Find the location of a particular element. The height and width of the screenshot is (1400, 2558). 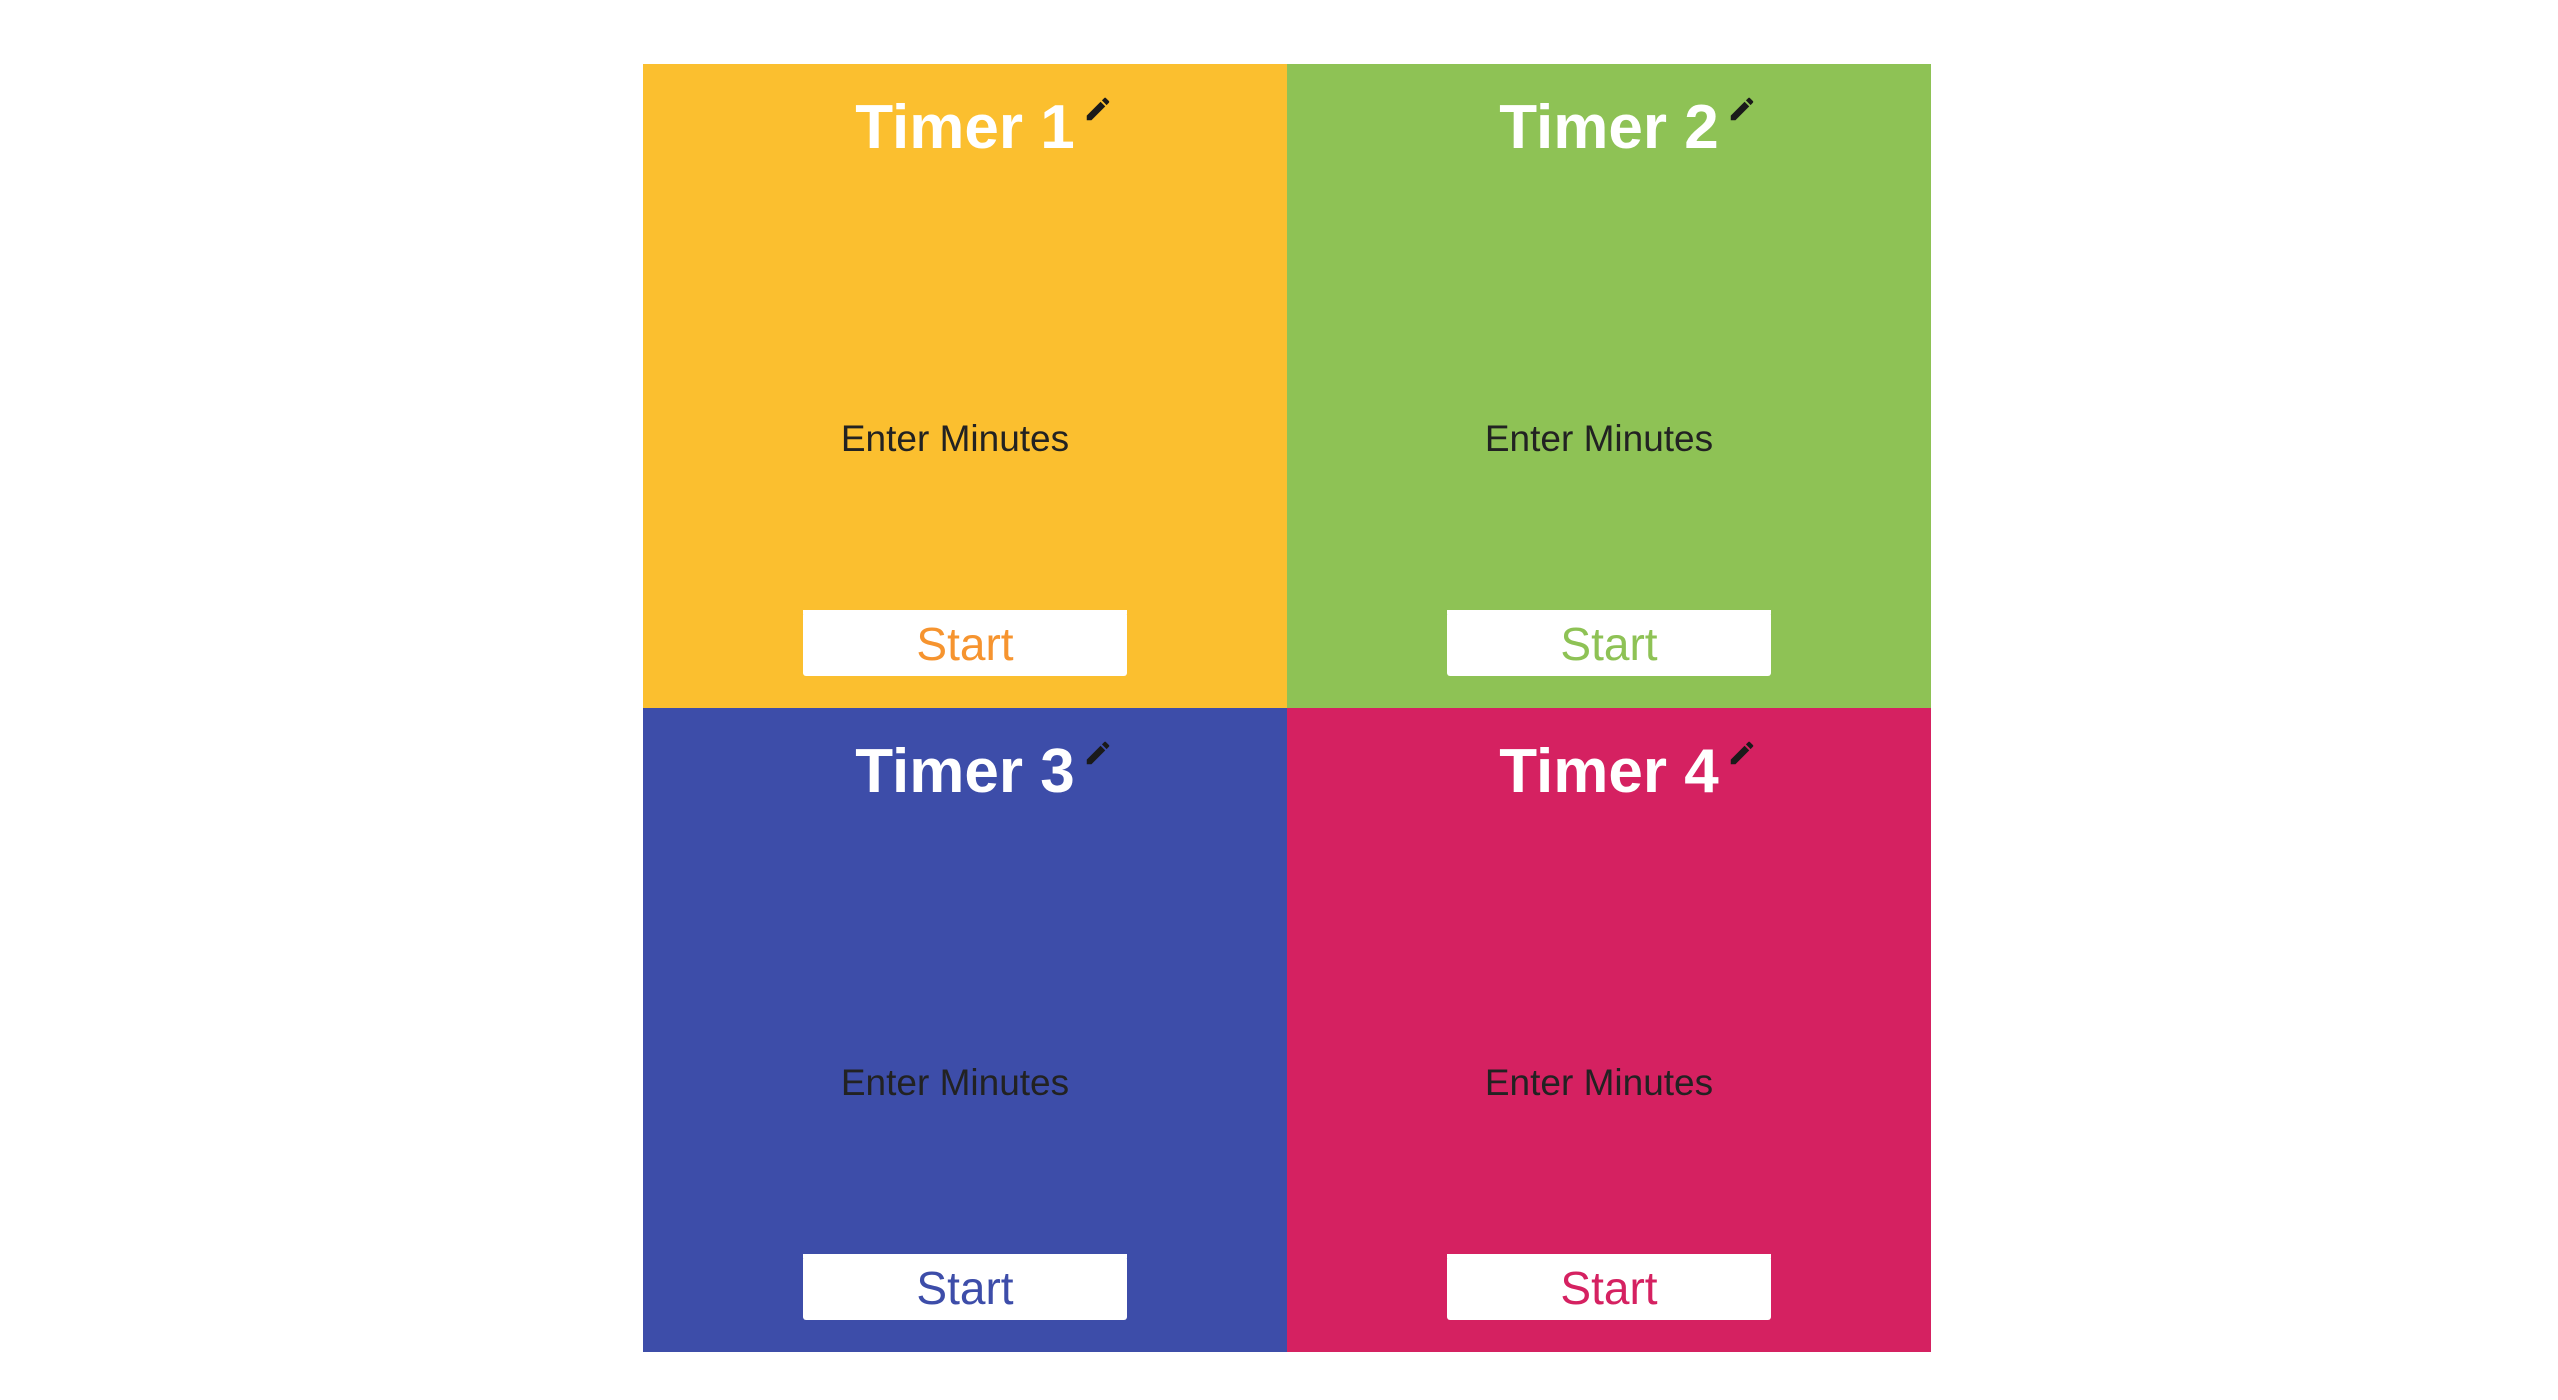

timer-panel-3: Timer 3 Enter Minutes Start is located at coordinates (965, 1030).